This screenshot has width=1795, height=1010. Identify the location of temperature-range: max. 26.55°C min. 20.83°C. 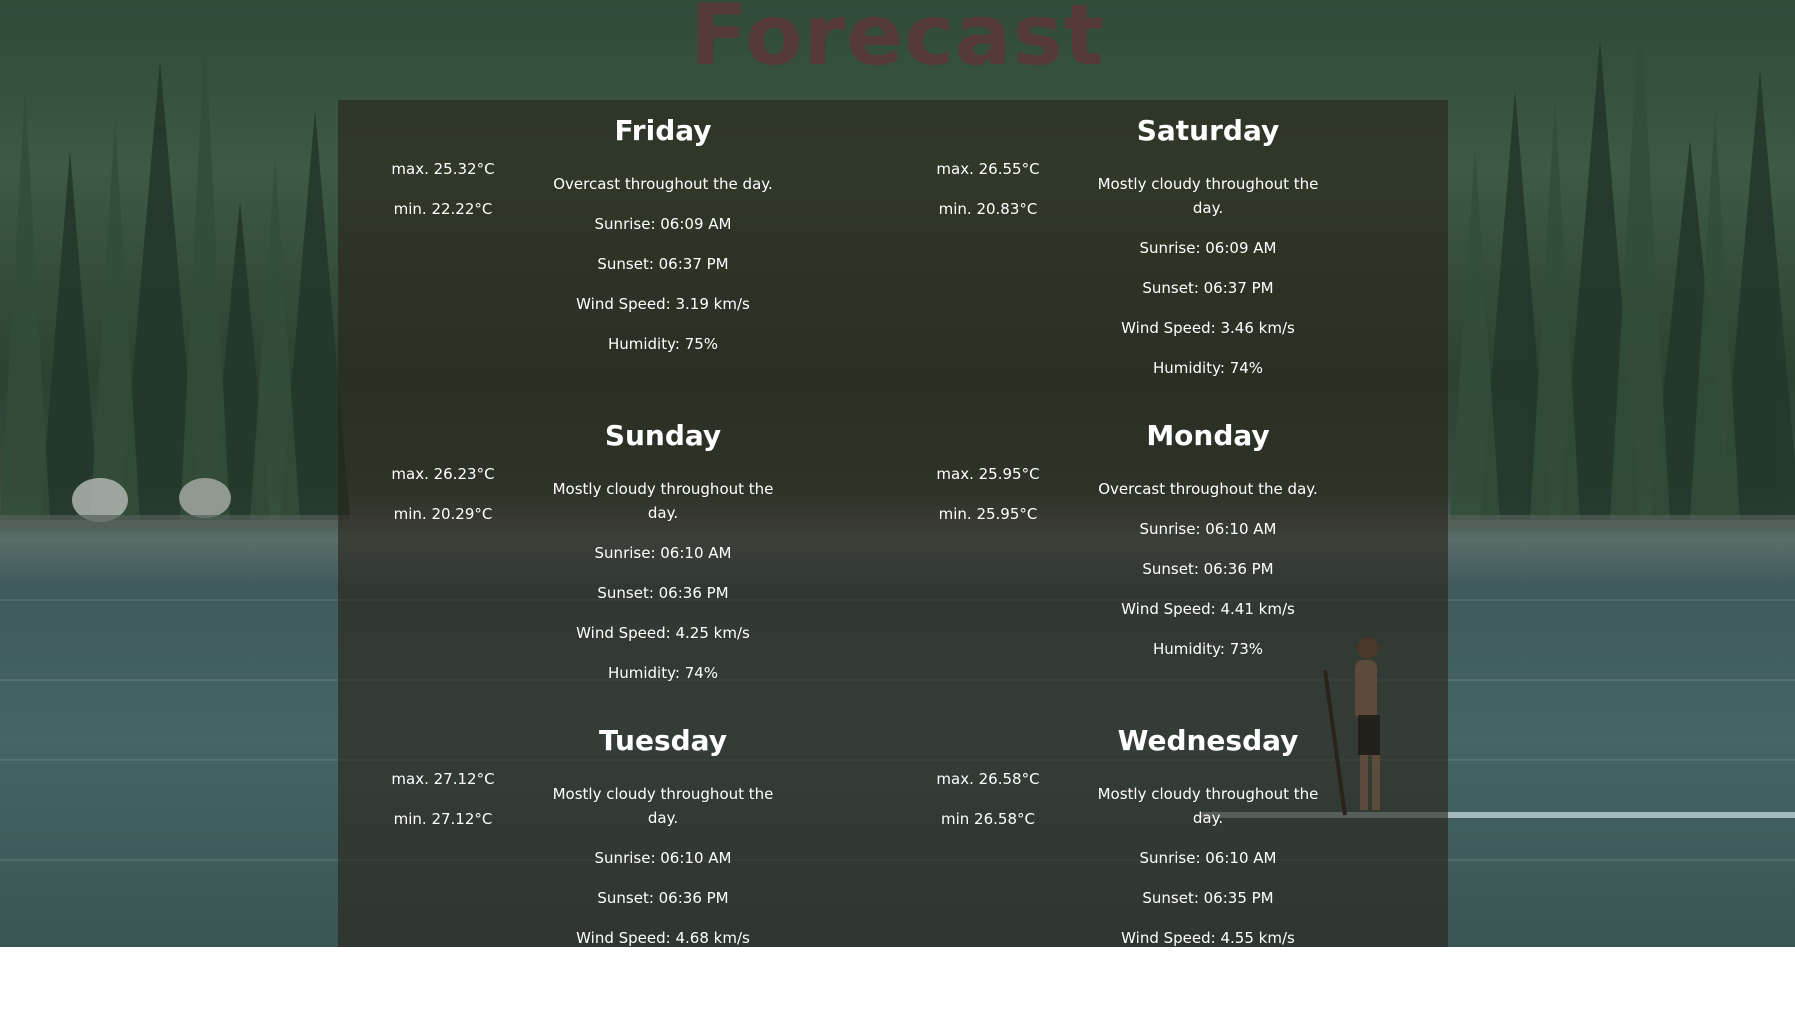
(988, 200).